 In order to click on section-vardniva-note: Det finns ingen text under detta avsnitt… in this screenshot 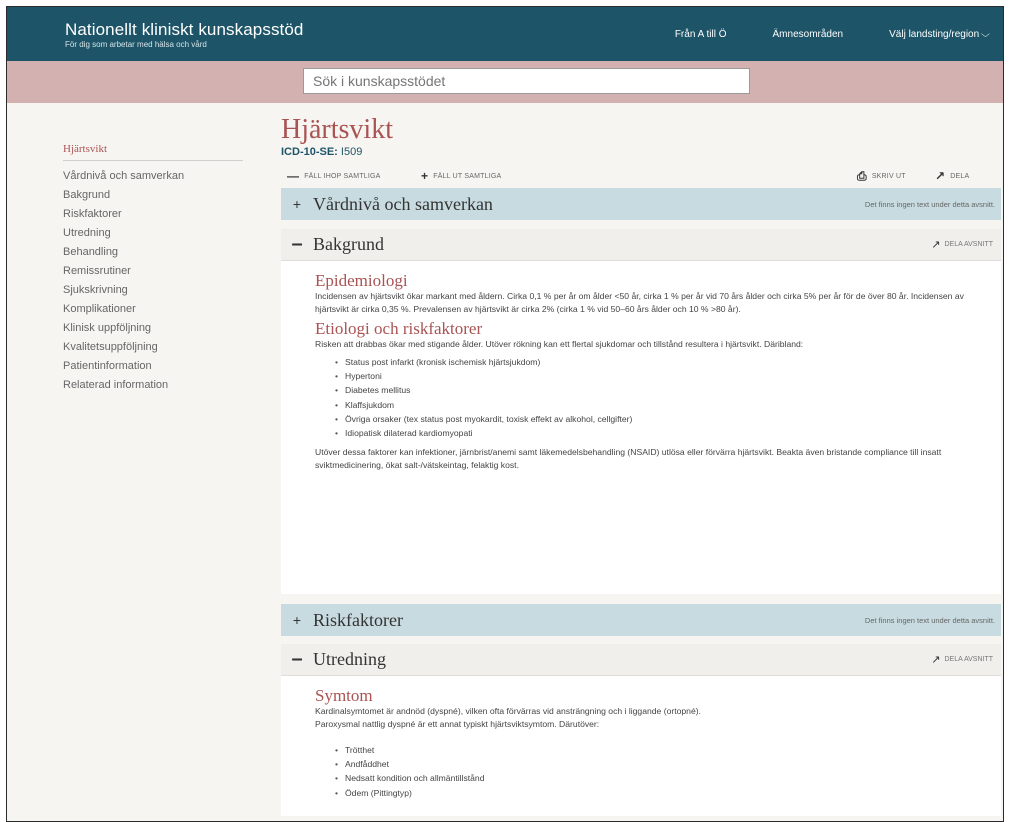, I will do `click(929, 204)`.